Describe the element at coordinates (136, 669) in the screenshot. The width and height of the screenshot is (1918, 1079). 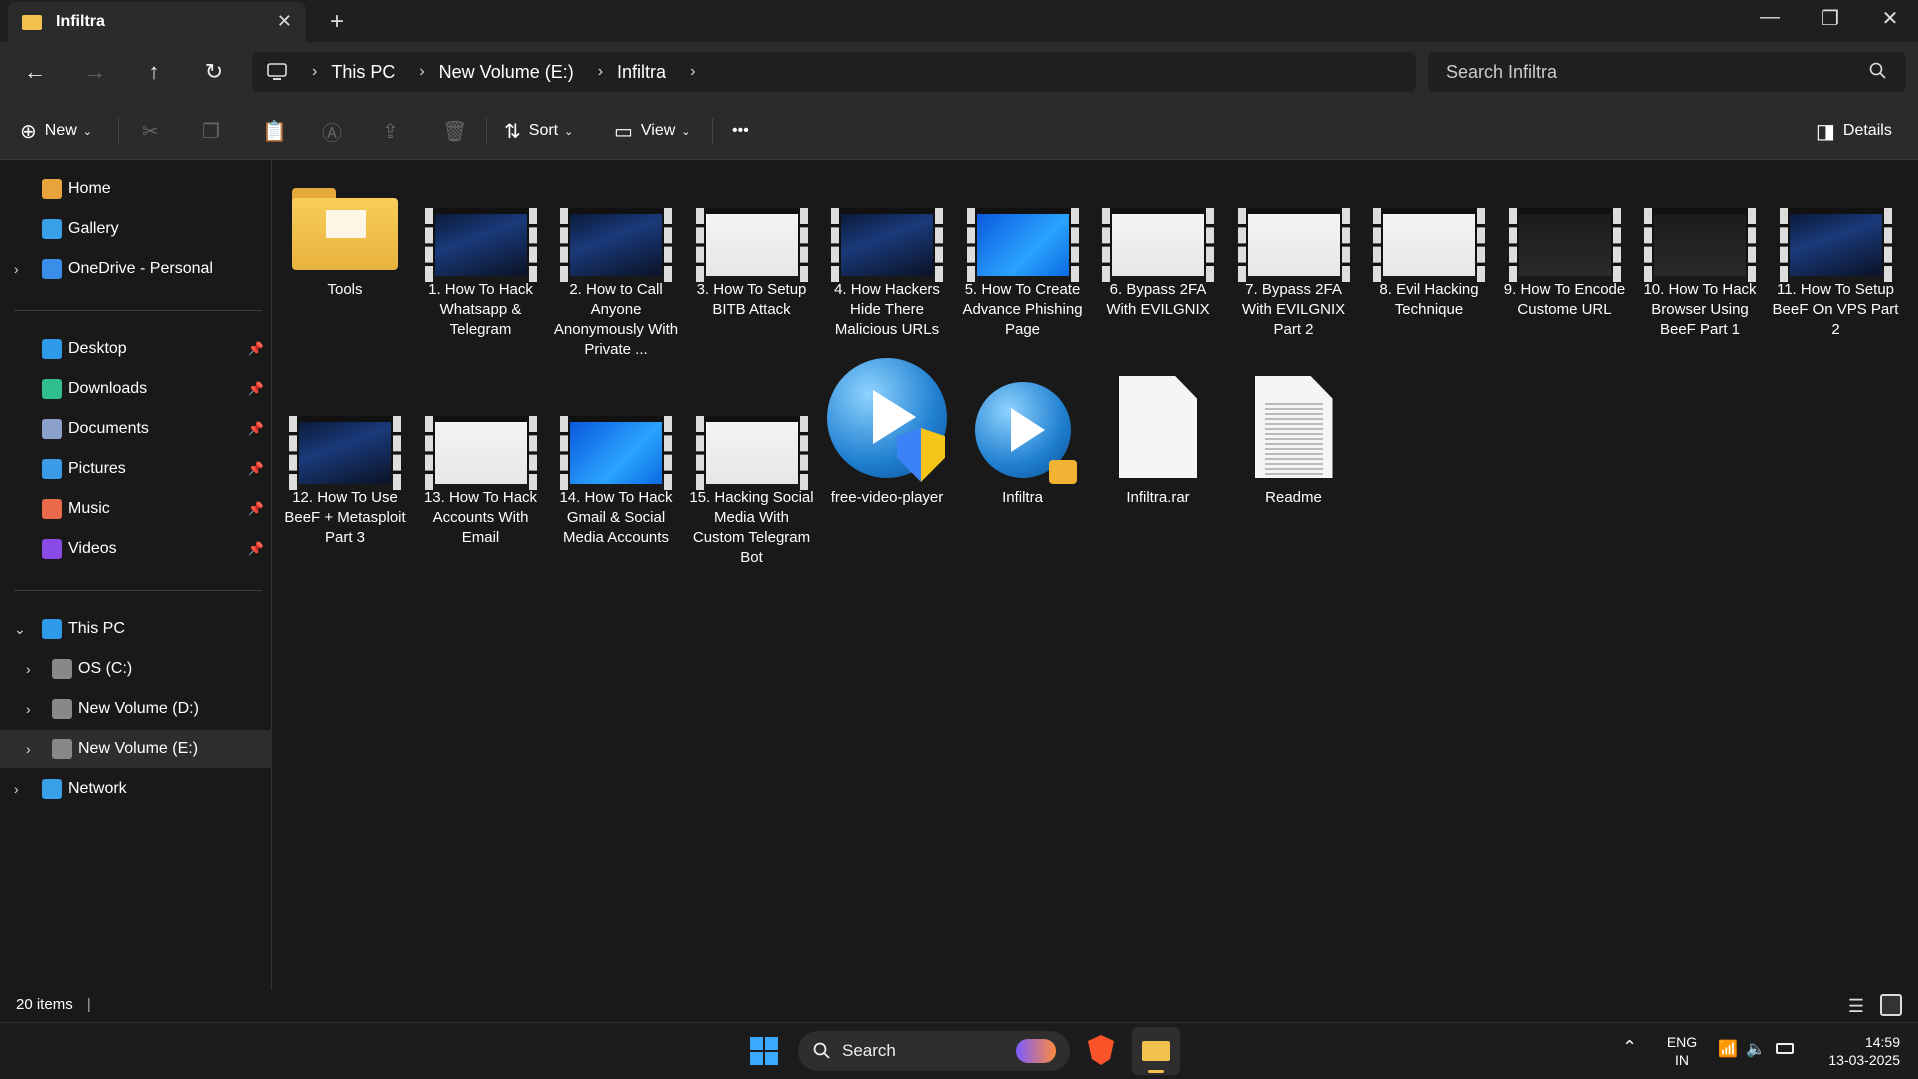
I see `sidebar-item-drive-c: › OS (C:)` at that location.